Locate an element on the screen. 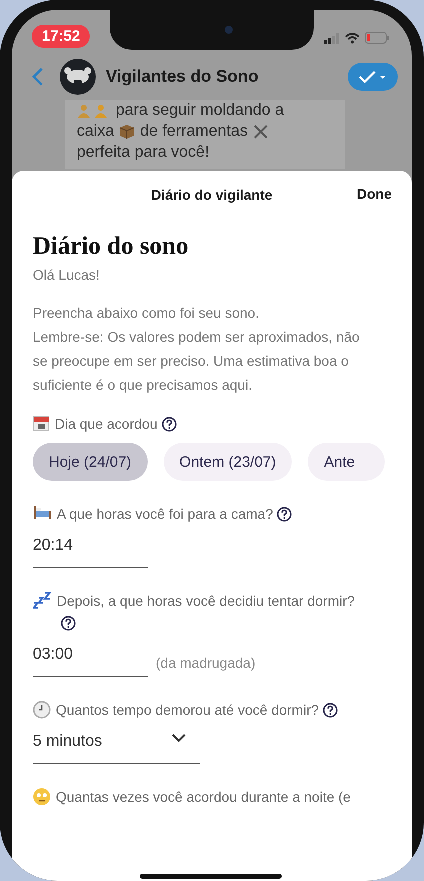 The width and height of the screenshot is (424, 881). box-icon is located at coordinates (127, 131).